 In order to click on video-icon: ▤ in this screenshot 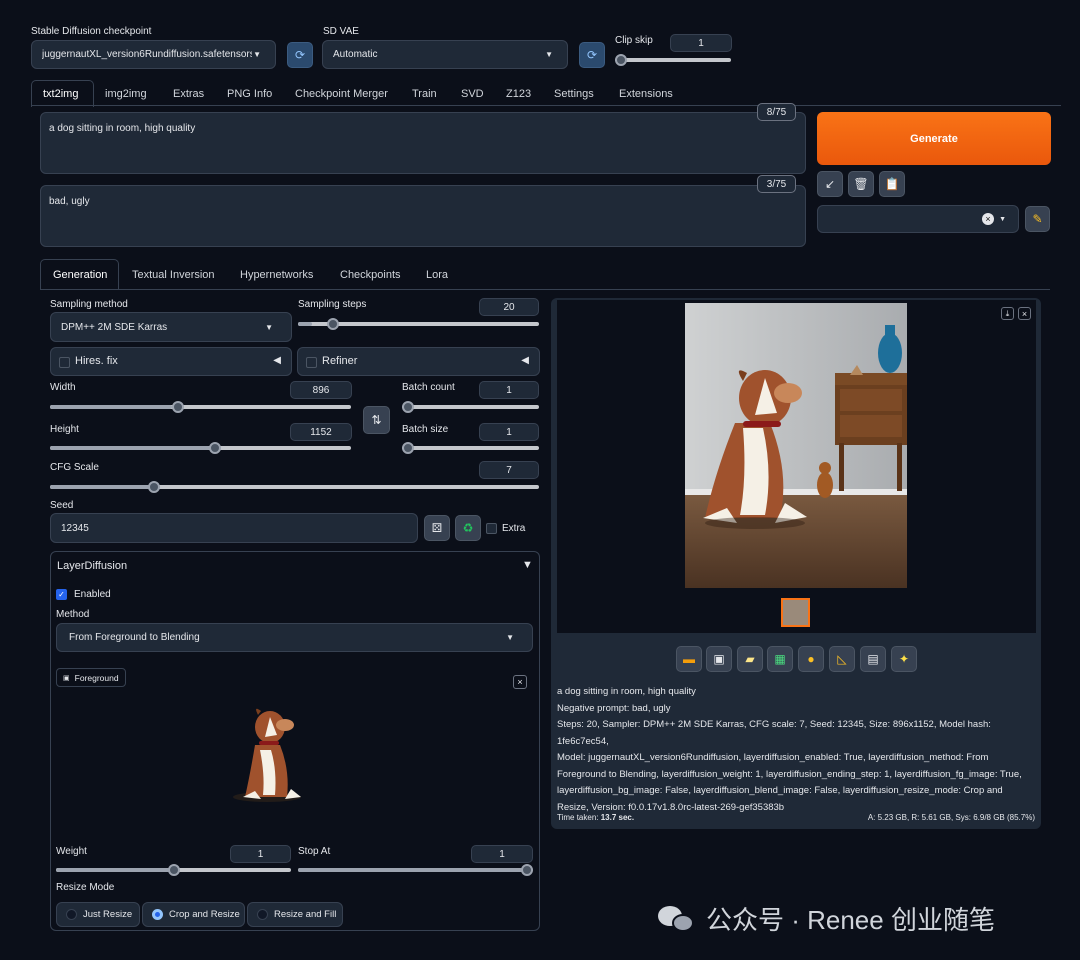, I will do `click(873, 659)`.